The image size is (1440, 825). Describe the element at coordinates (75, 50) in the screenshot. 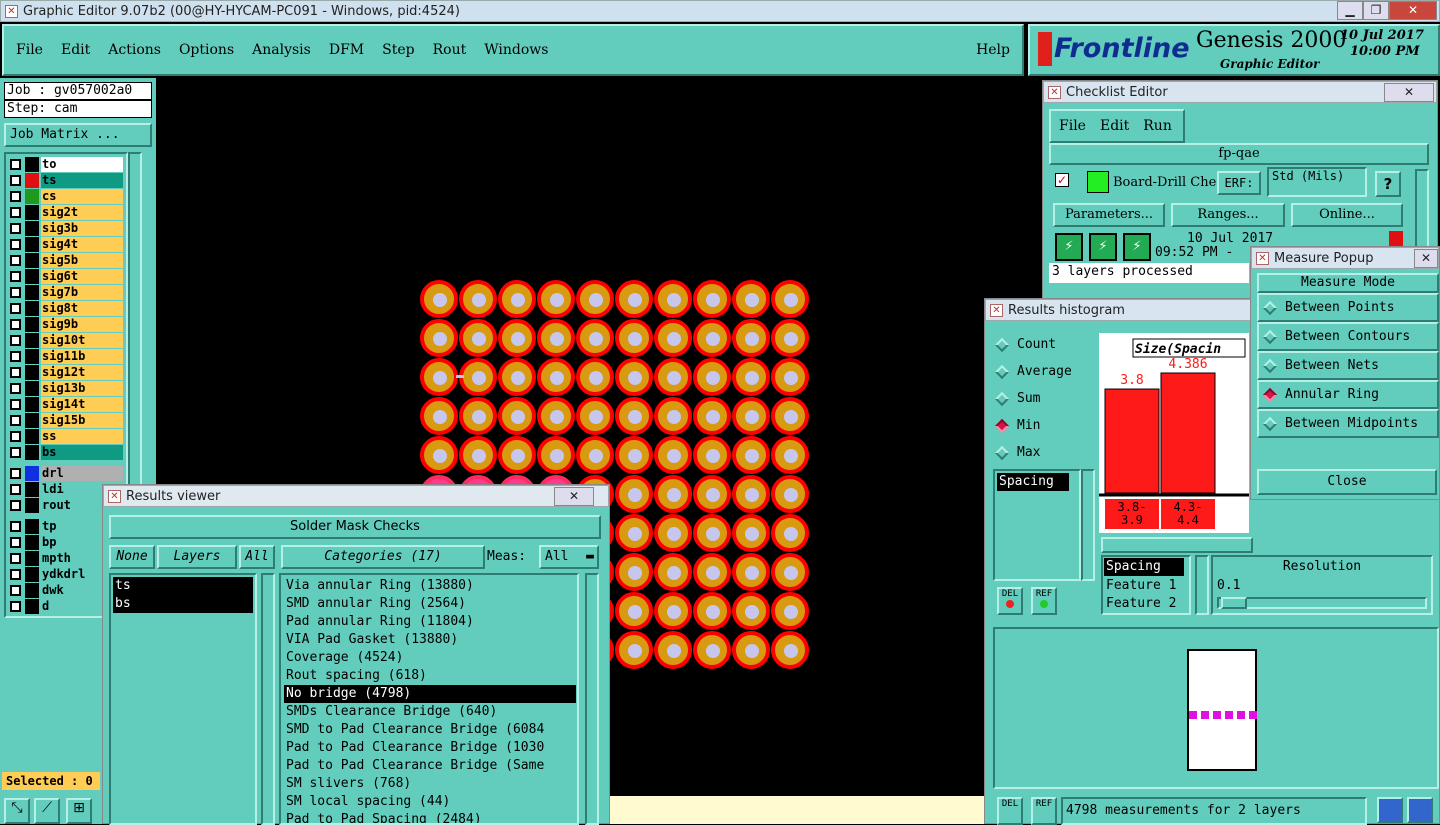

I see `menu-edit: Edit` at that location.